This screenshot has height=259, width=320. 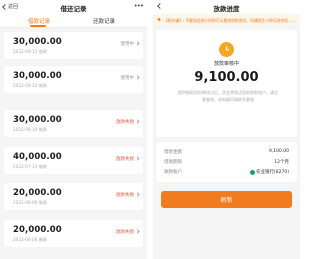 What do you see at coordinates (139, 6) in the screenshot?
I see `more-icon: •••` at bounding box center [139, 6].